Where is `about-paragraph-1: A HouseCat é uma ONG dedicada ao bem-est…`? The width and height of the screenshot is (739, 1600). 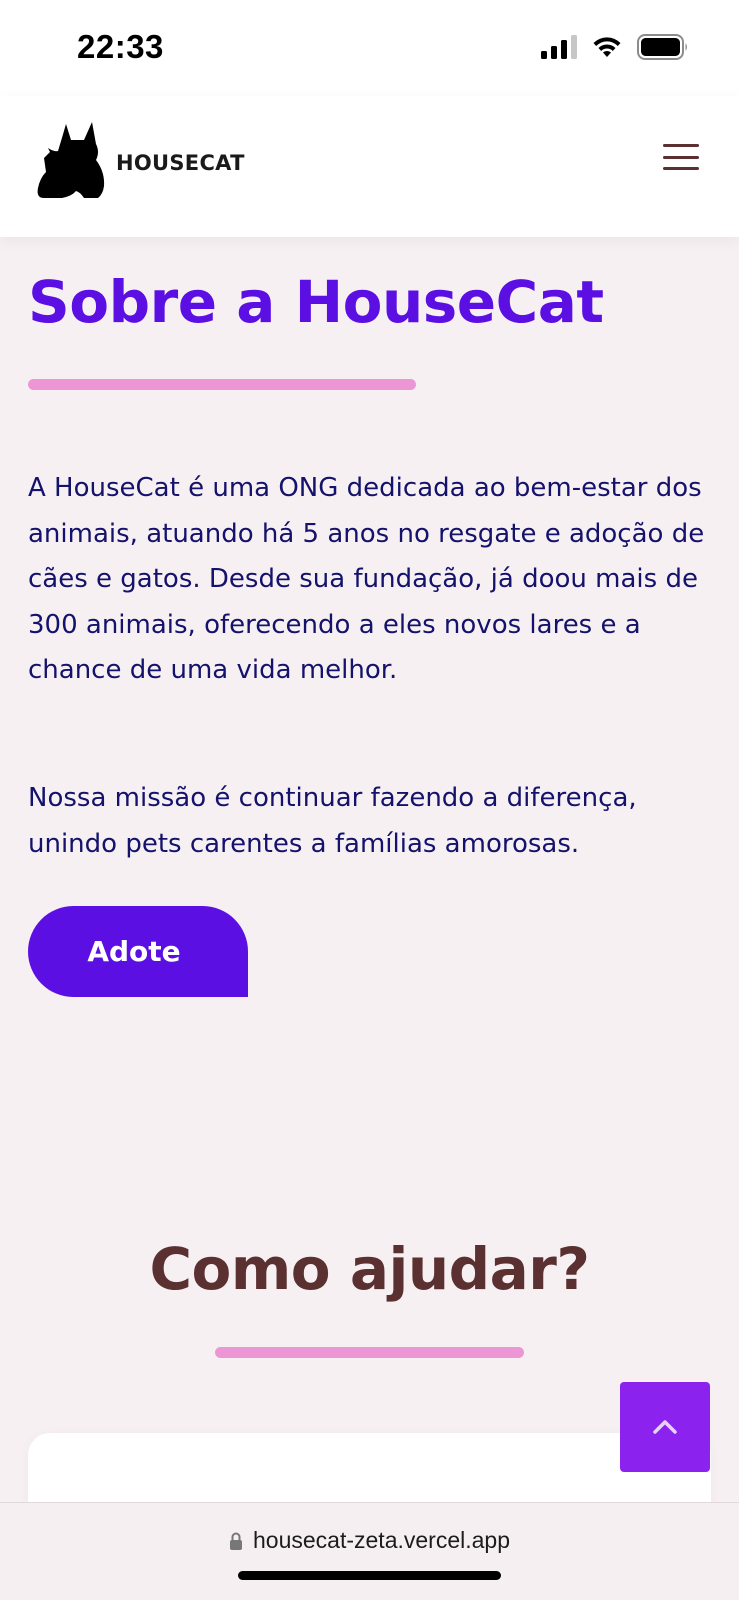 about-paragraph-1: A HouseCat é uma ONG dedicada ao bem-est… is located at coordinates (366, 579).